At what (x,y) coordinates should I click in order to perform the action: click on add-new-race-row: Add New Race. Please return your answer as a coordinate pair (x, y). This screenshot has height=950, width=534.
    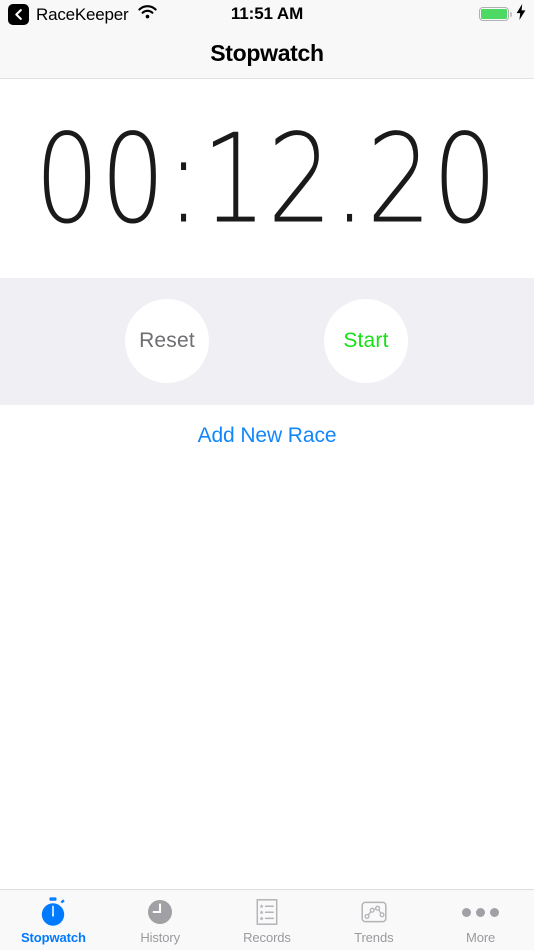
    Looking at the image, I should click on (267, 436).